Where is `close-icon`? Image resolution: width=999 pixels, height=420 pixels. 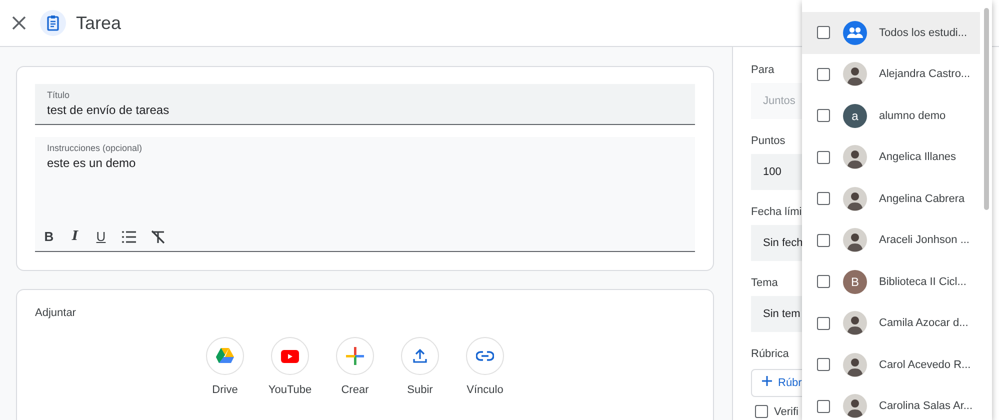 close-icon is located at coordinates (19, 23).